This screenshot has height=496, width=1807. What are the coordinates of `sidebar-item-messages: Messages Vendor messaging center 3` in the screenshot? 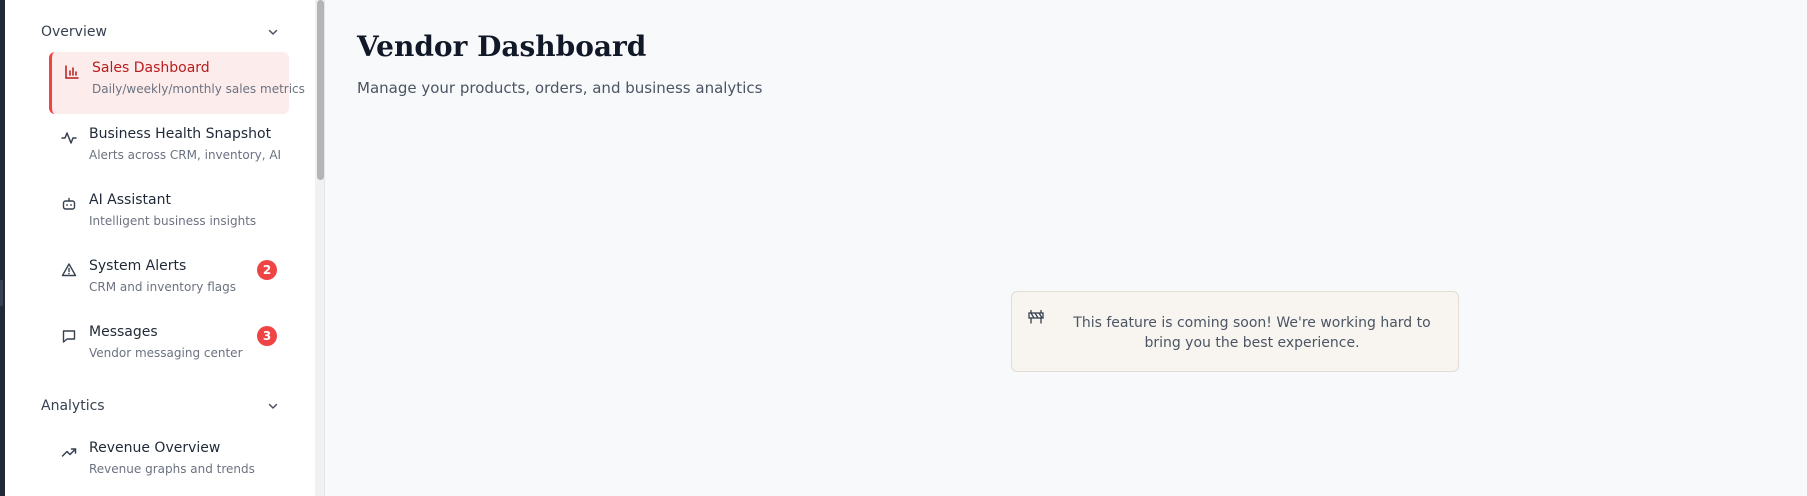 It's located at (167, 347).